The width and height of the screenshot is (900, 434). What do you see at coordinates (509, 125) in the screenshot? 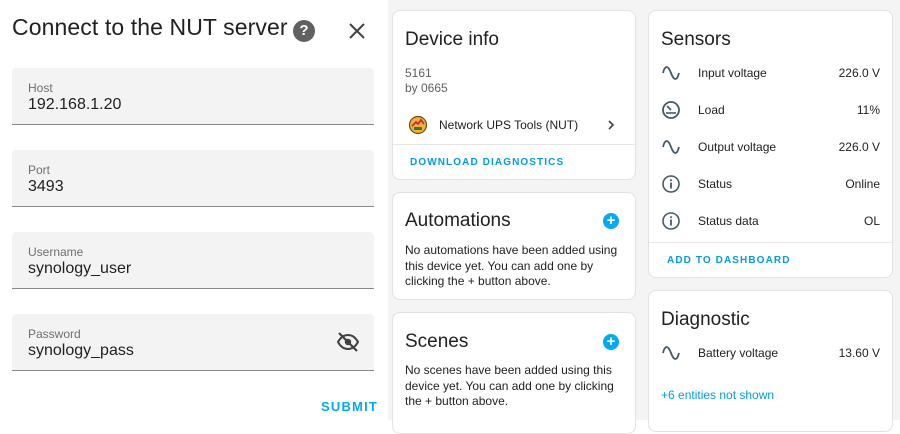
I see `integration-label: Network UPS Tools (NUT)` at bounding box center [509, 125].